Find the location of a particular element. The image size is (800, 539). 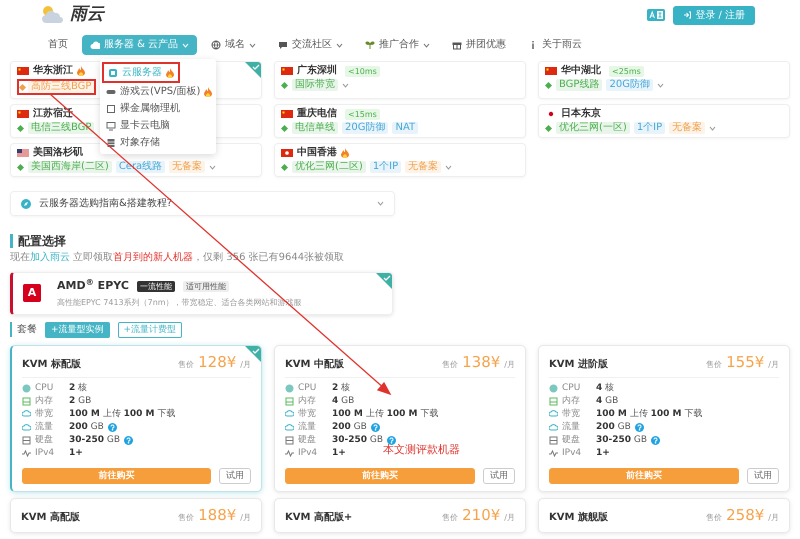

tag: BGP线路 is located at coordinates (579, 85).